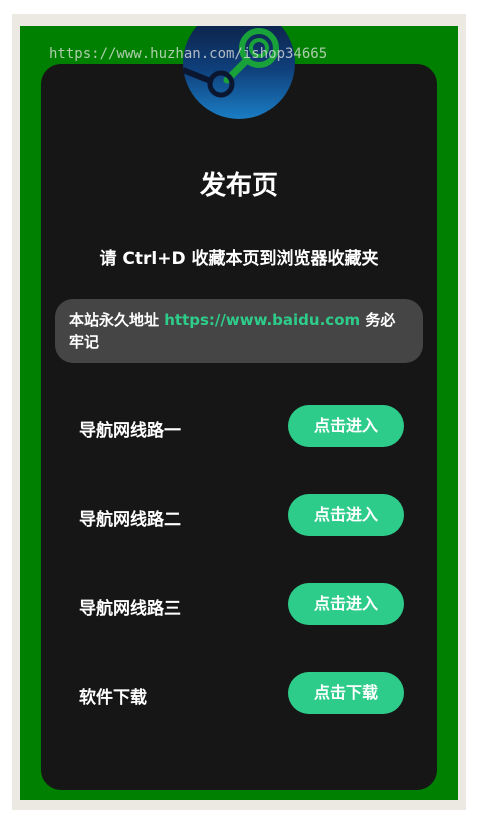 The height and width of the screenshot is (825, 482). Describe the element at coordinates (262, 320) in the screenshot. I see `permanent-url-link: https://www.baidu.com` at that location.